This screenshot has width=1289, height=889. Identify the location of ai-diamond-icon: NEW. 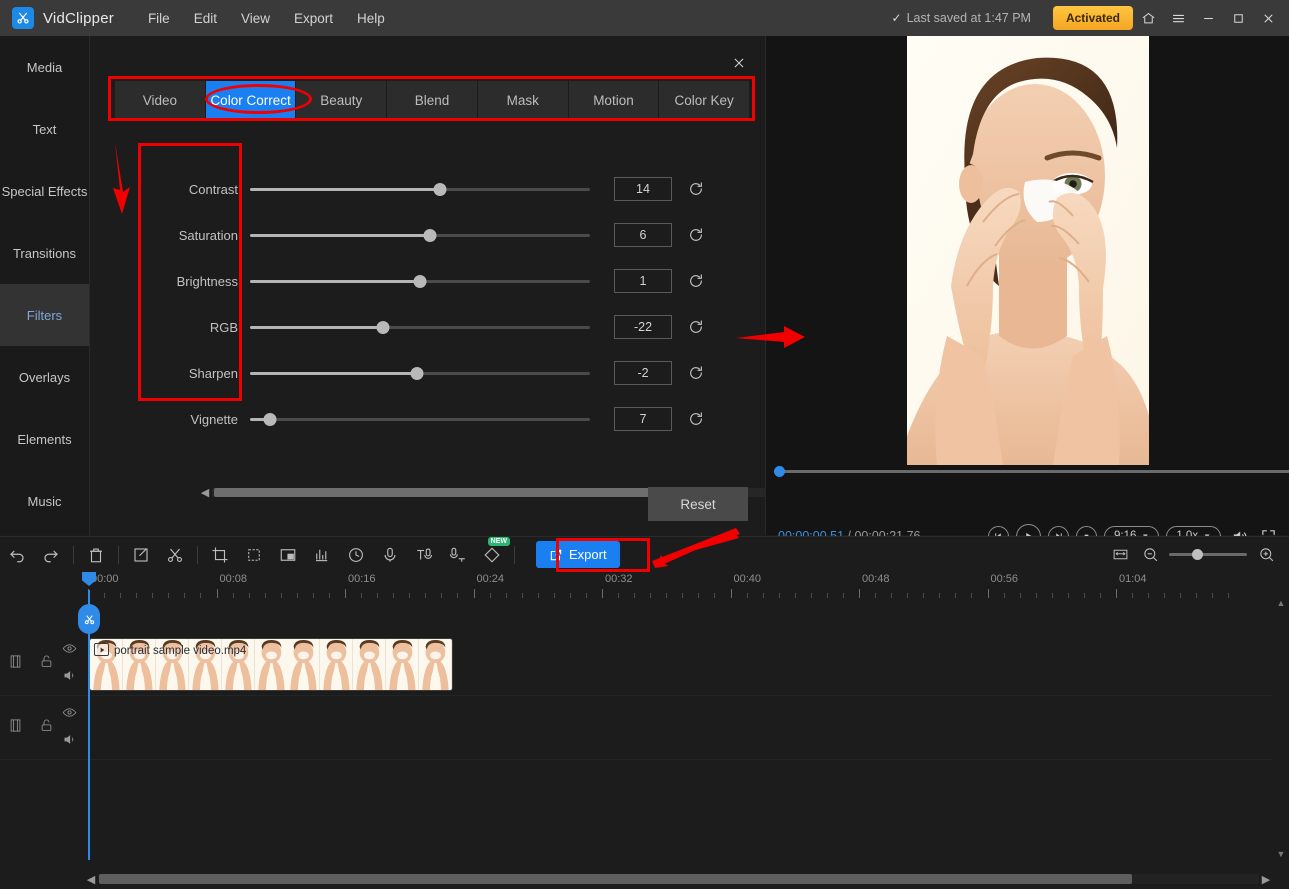
(492, 553).